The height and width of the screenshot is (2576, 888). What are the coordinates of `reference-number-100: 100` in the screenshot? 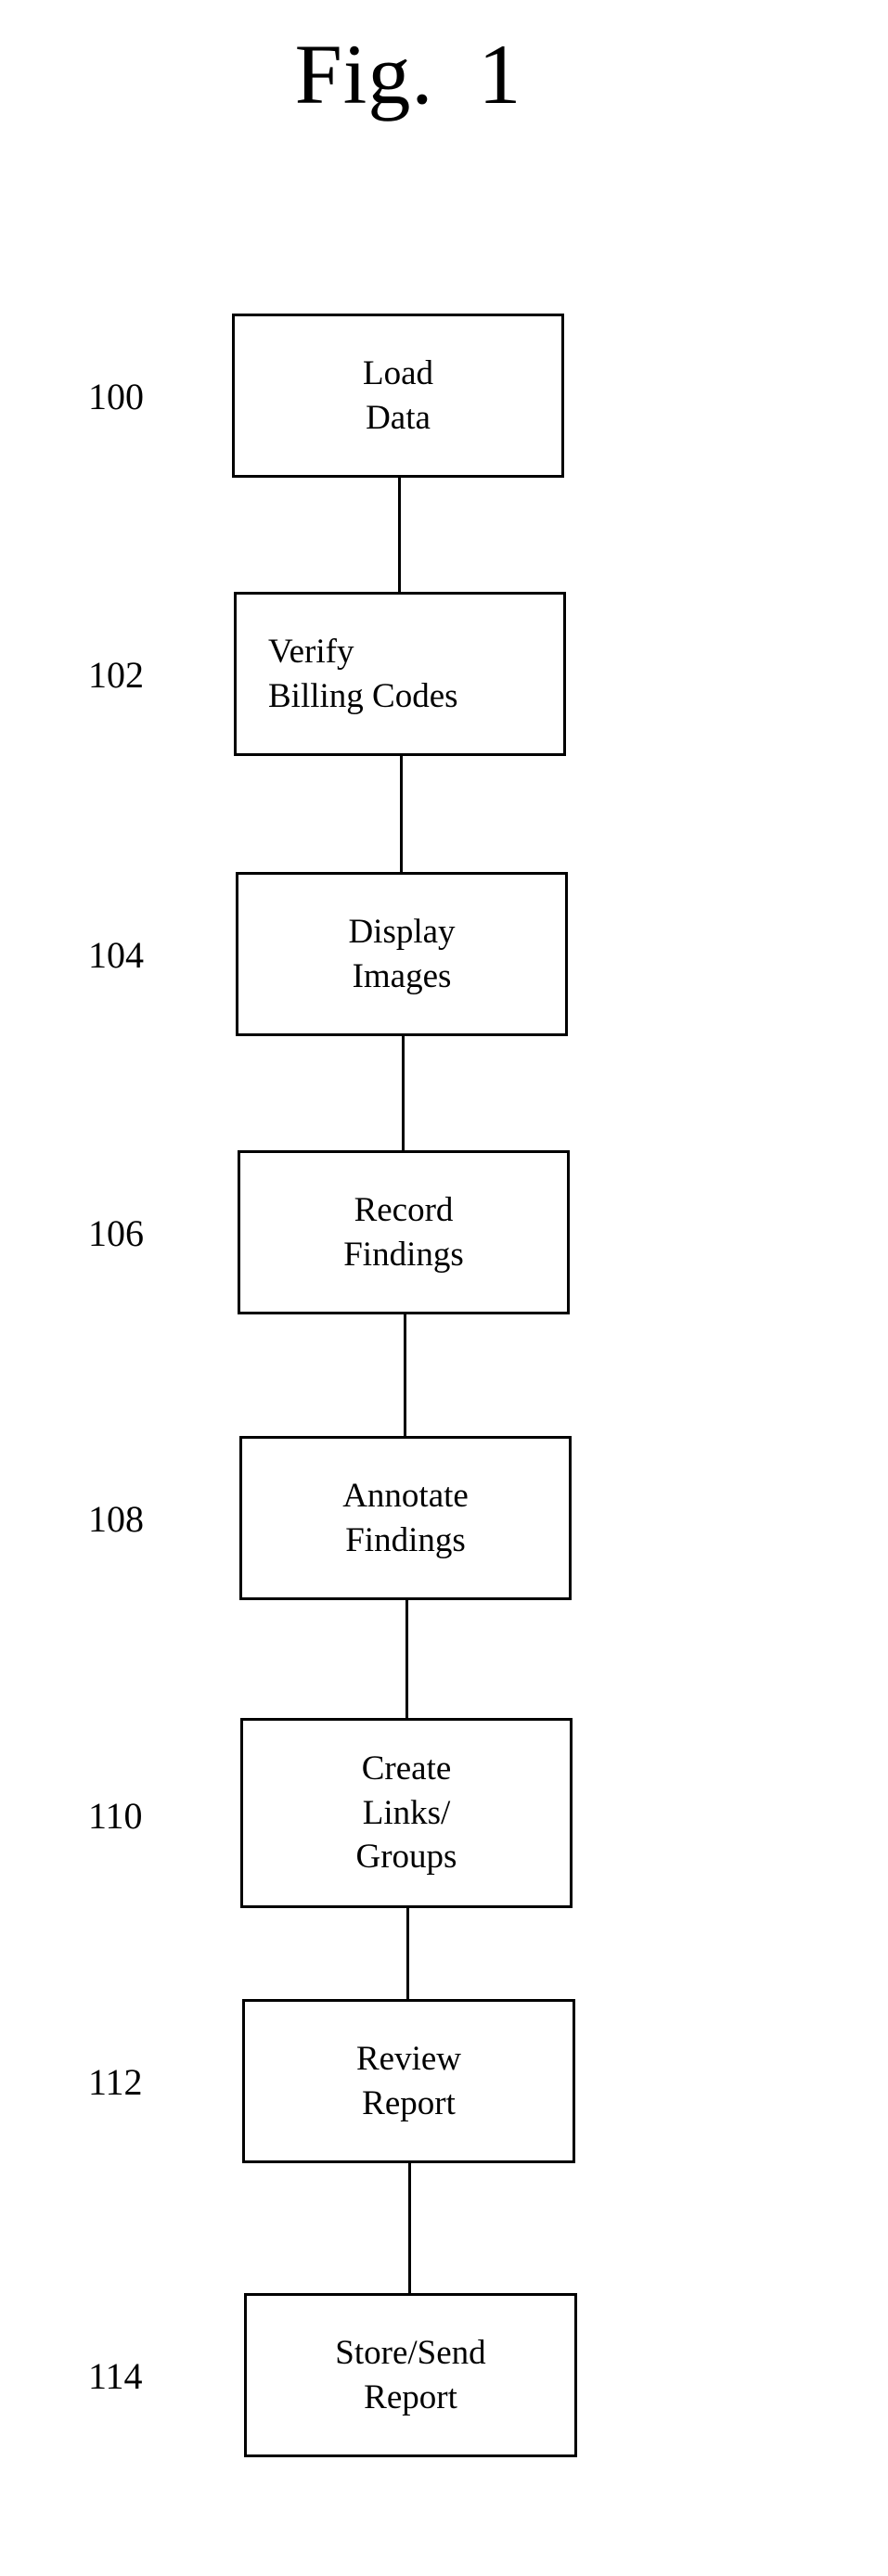 It's located at (116, 396).